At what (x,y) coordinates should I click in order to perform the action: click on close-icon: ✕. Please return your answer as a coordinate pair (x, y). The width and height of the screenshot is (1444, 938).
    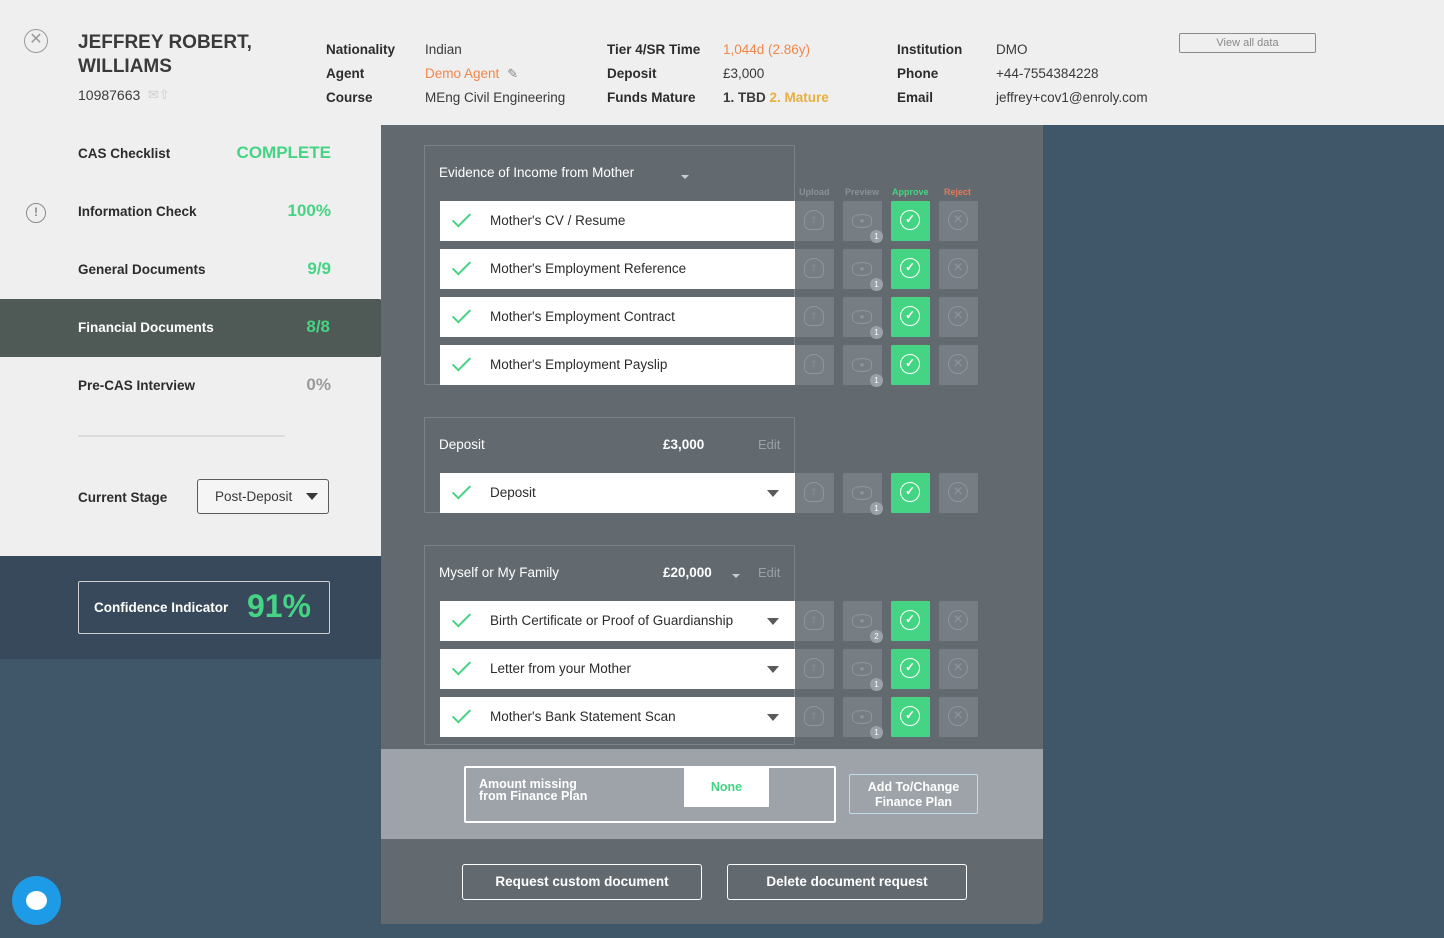
    Looking at the image, I should click on (36, 41).